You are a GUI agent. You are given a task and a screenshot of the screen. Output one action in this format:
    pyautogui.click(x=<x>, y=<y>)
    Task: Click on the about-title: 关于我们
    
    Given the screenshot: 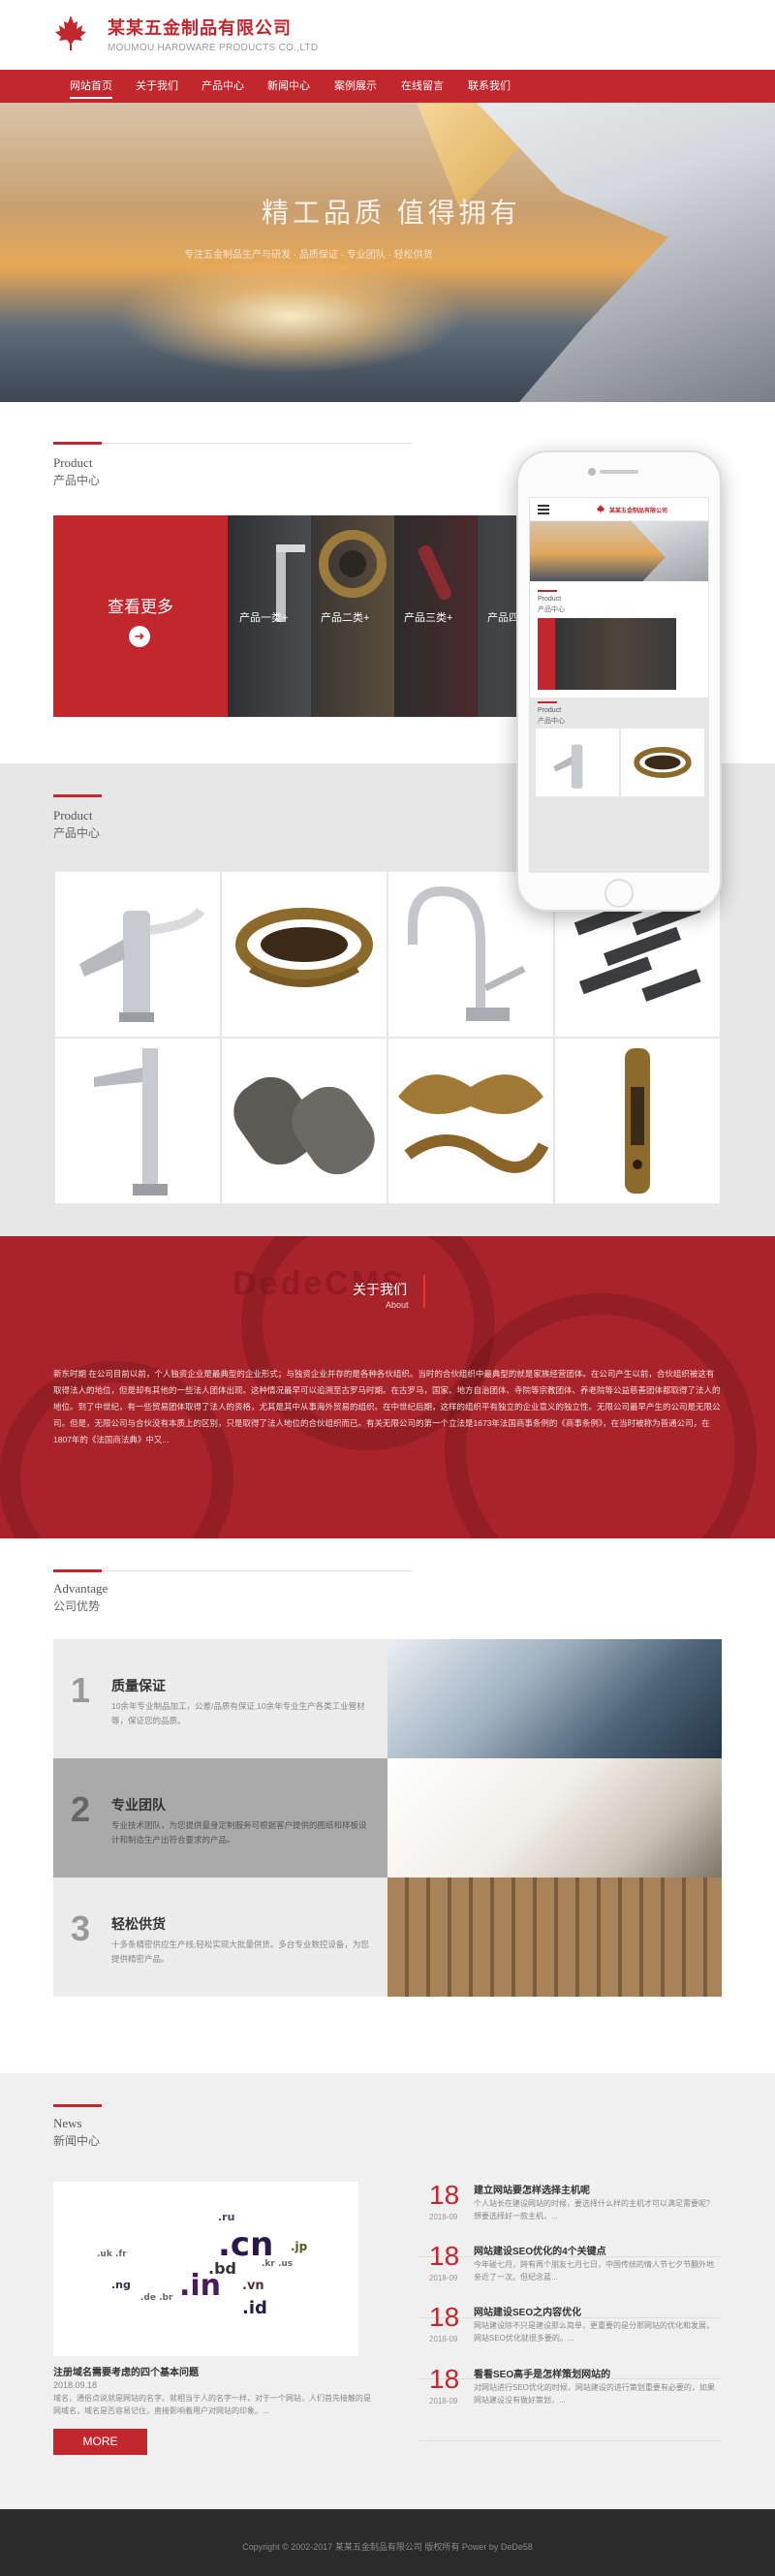 What is the action you would take?
    pyautogui.click(x=380, y=1289)
    